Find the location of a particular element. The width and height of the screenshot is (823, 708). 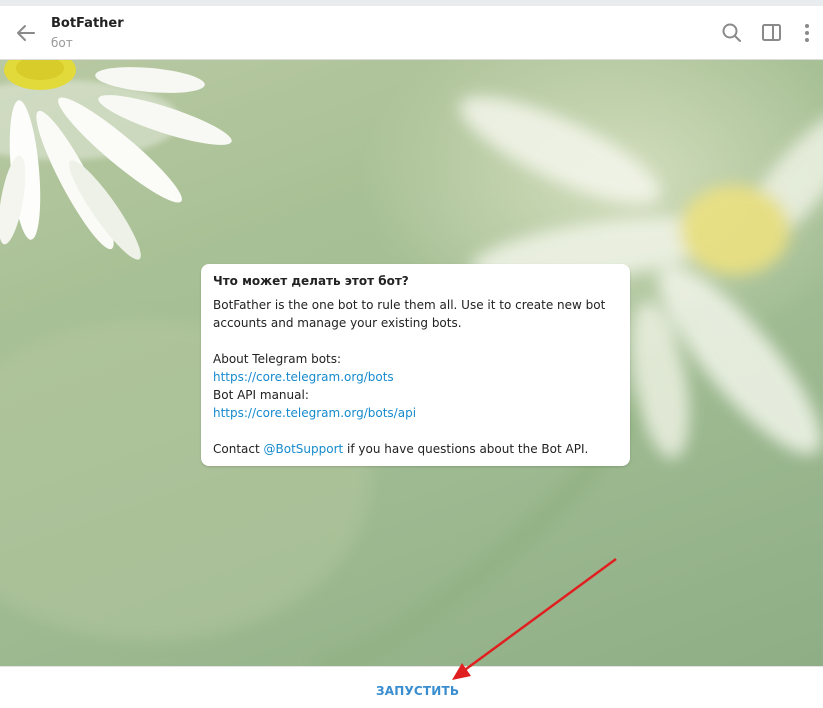

search-icon is located at coordinates (732, 33).